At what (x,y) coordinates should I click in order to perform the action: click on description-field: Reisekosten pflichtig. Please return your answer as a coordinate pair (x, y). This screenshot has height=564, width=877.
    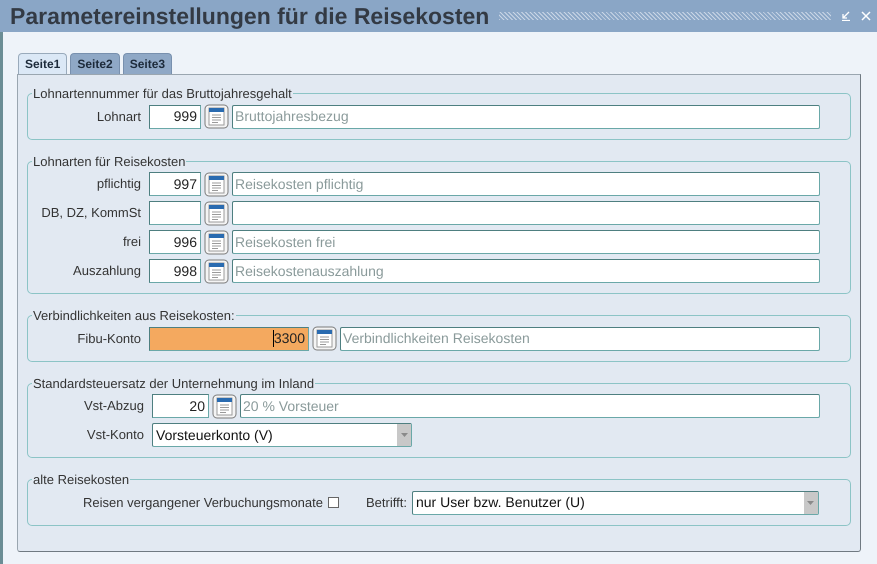
    Looking at the image, I should click on (526, 184).